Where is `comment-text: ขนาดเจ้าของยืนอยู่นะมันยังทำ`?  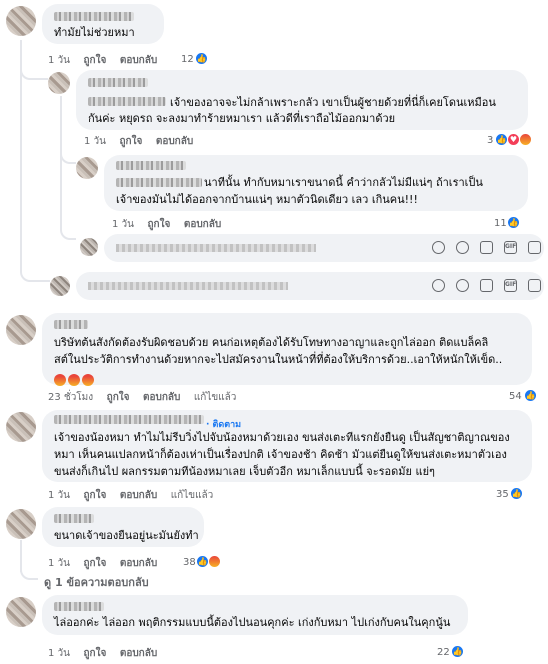 comment-text: ขนาดเจ้าของยืนอยู่นะมันยังทำ is located at coordinates (126, 535).